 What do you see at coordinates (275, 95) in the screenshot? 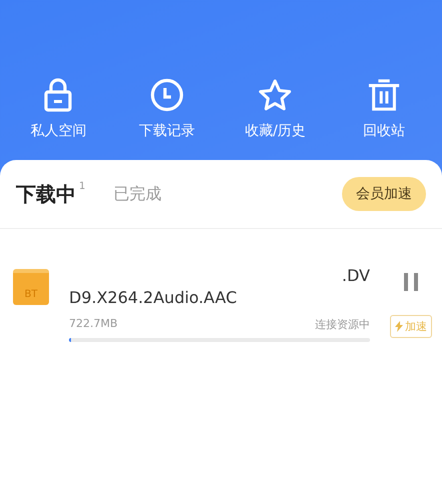
I see `star-icon` at bounding box center [275, 95].